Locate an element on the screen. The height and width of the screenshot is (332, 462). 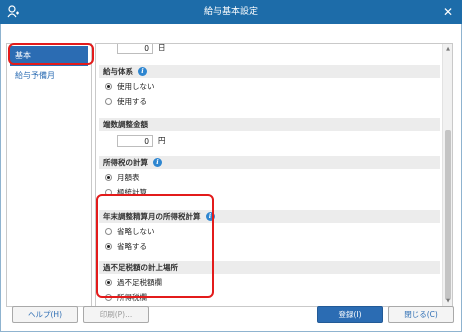
sidebar-item-reserve-month: 給与予備月 is located at coordinates (49, 75).